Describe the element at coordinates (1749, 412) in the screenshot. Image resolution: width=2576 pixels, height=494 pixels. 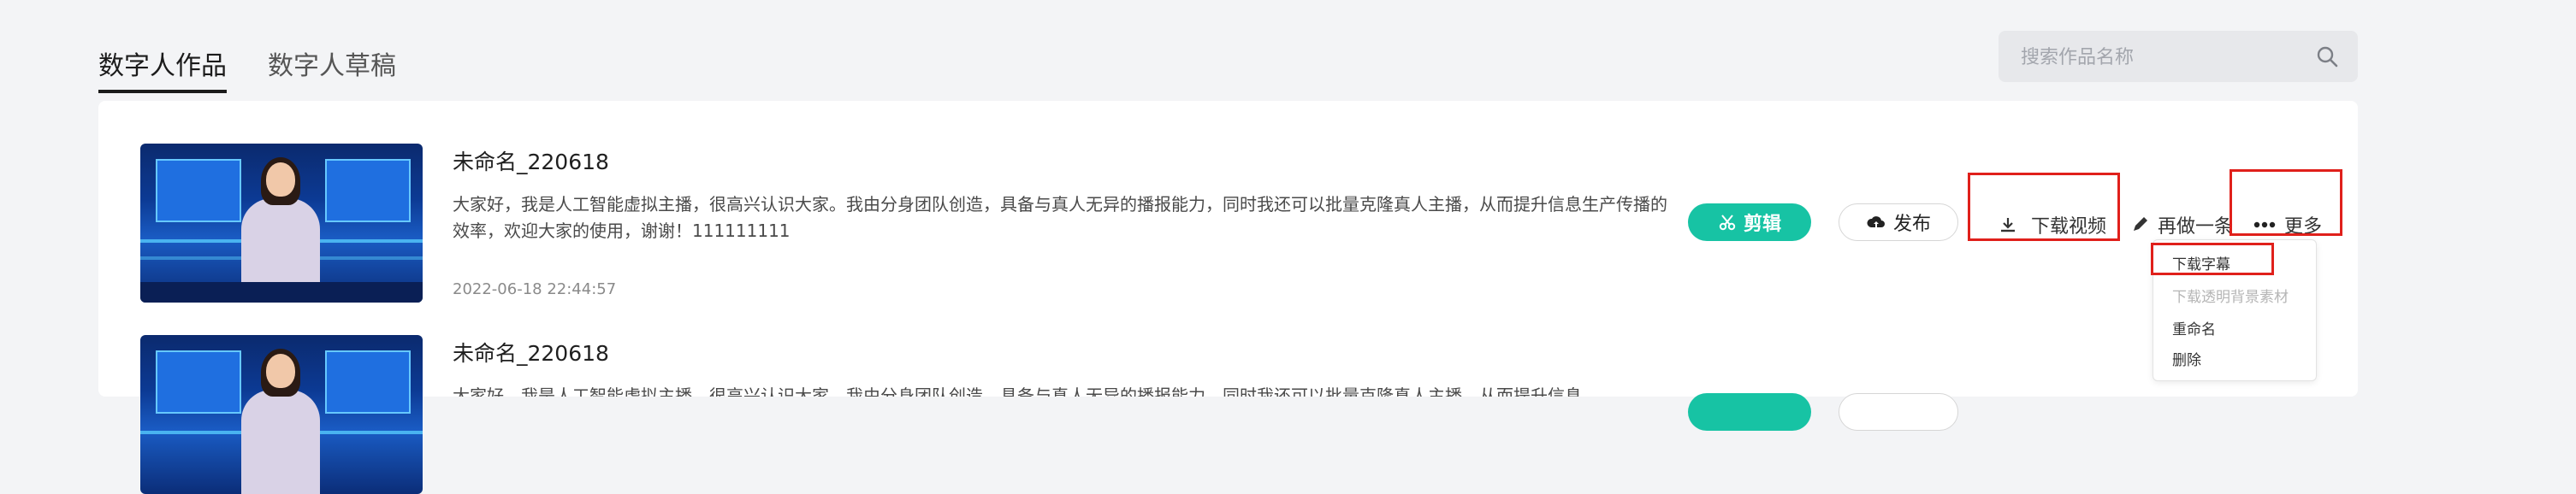
I see `edit-button` at that location.